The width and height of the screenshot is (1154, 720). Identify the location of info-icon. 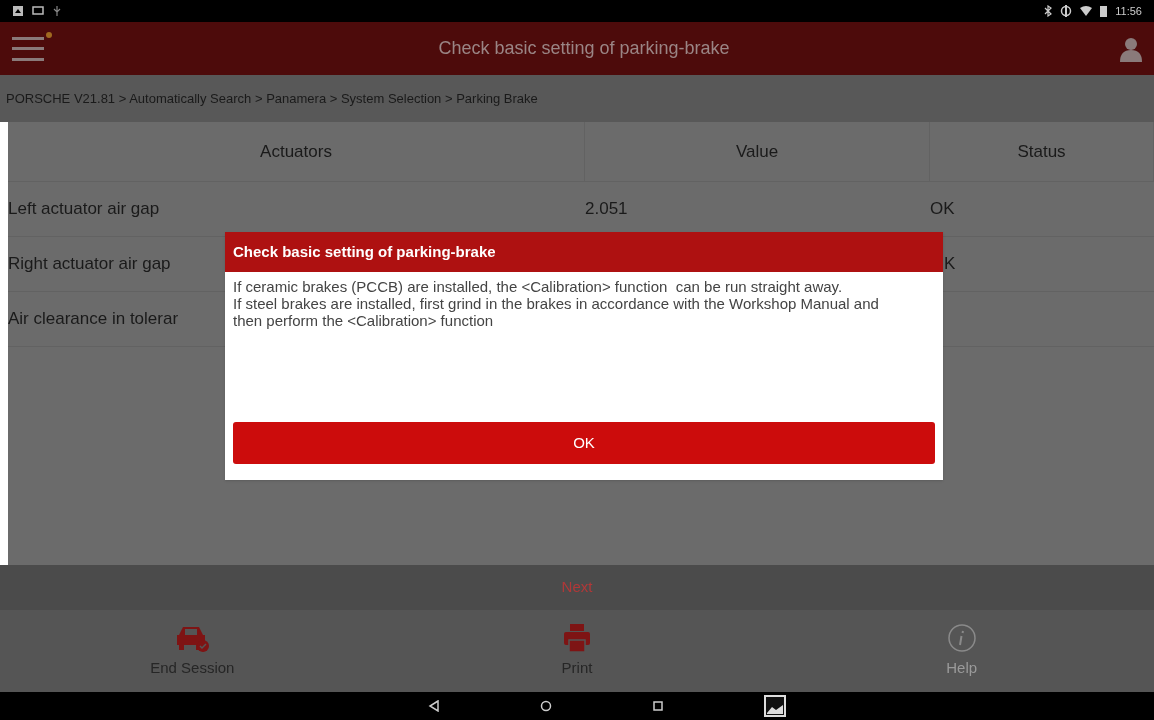
(961, 637).